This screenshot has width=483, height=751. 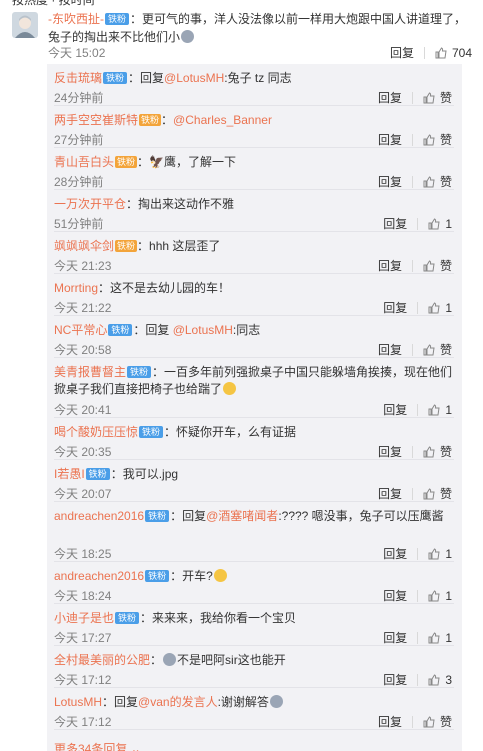 What do you see at coordinates (448, 679) in the screenshot?
I see `like-count: 3` at bounding box center [448, 679].